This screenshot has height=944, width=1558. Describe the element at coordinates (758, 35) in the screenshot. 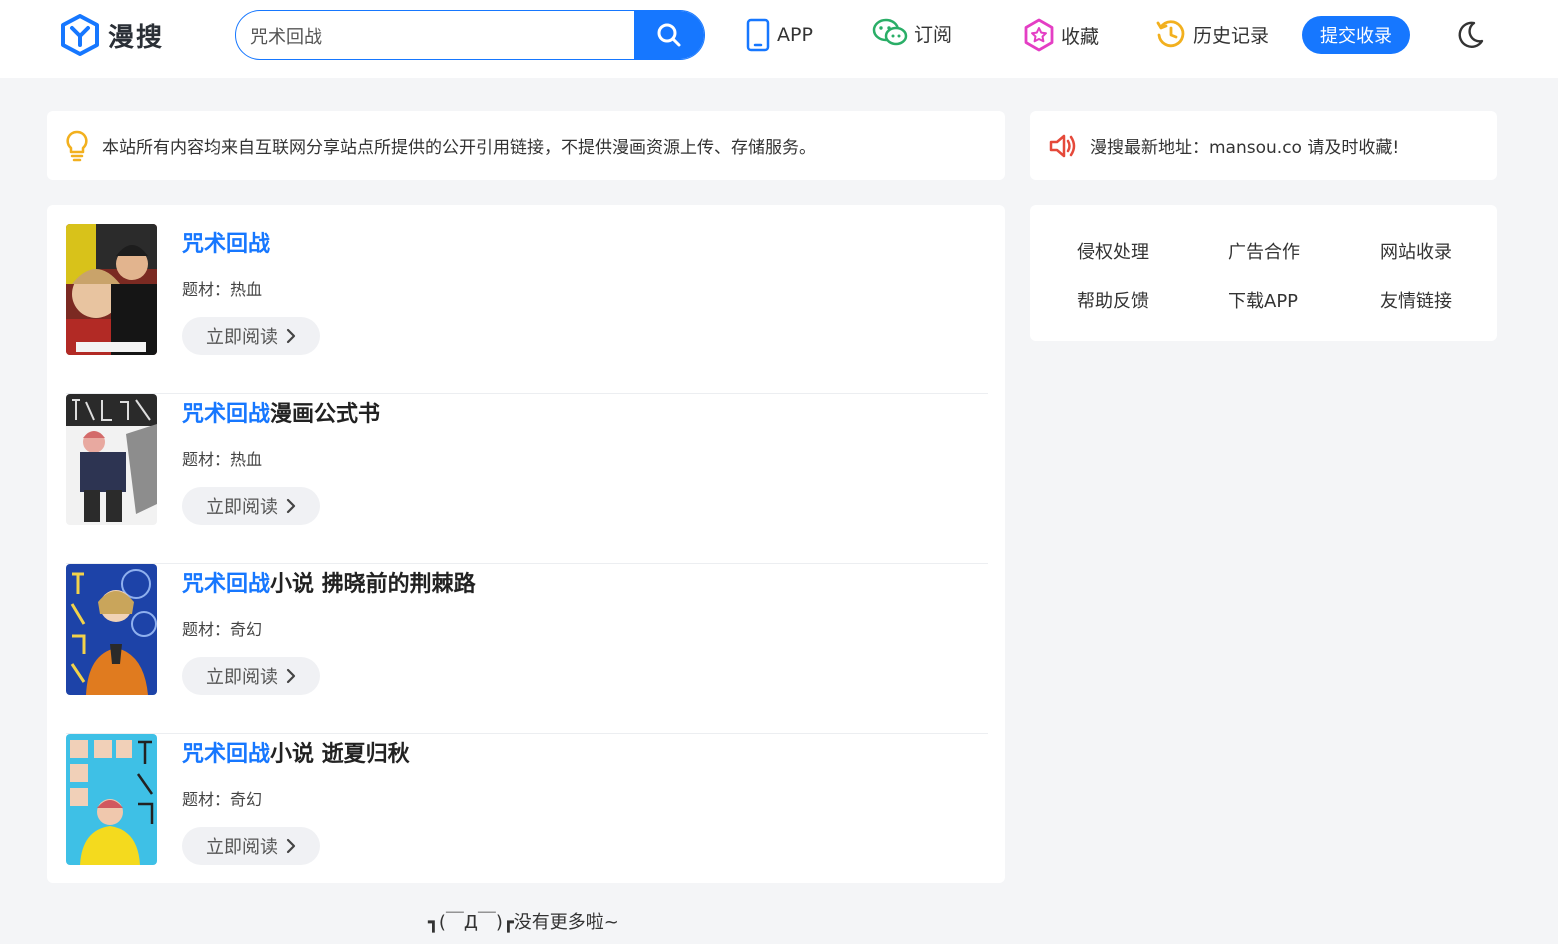

I see `phone-icon` at that location.